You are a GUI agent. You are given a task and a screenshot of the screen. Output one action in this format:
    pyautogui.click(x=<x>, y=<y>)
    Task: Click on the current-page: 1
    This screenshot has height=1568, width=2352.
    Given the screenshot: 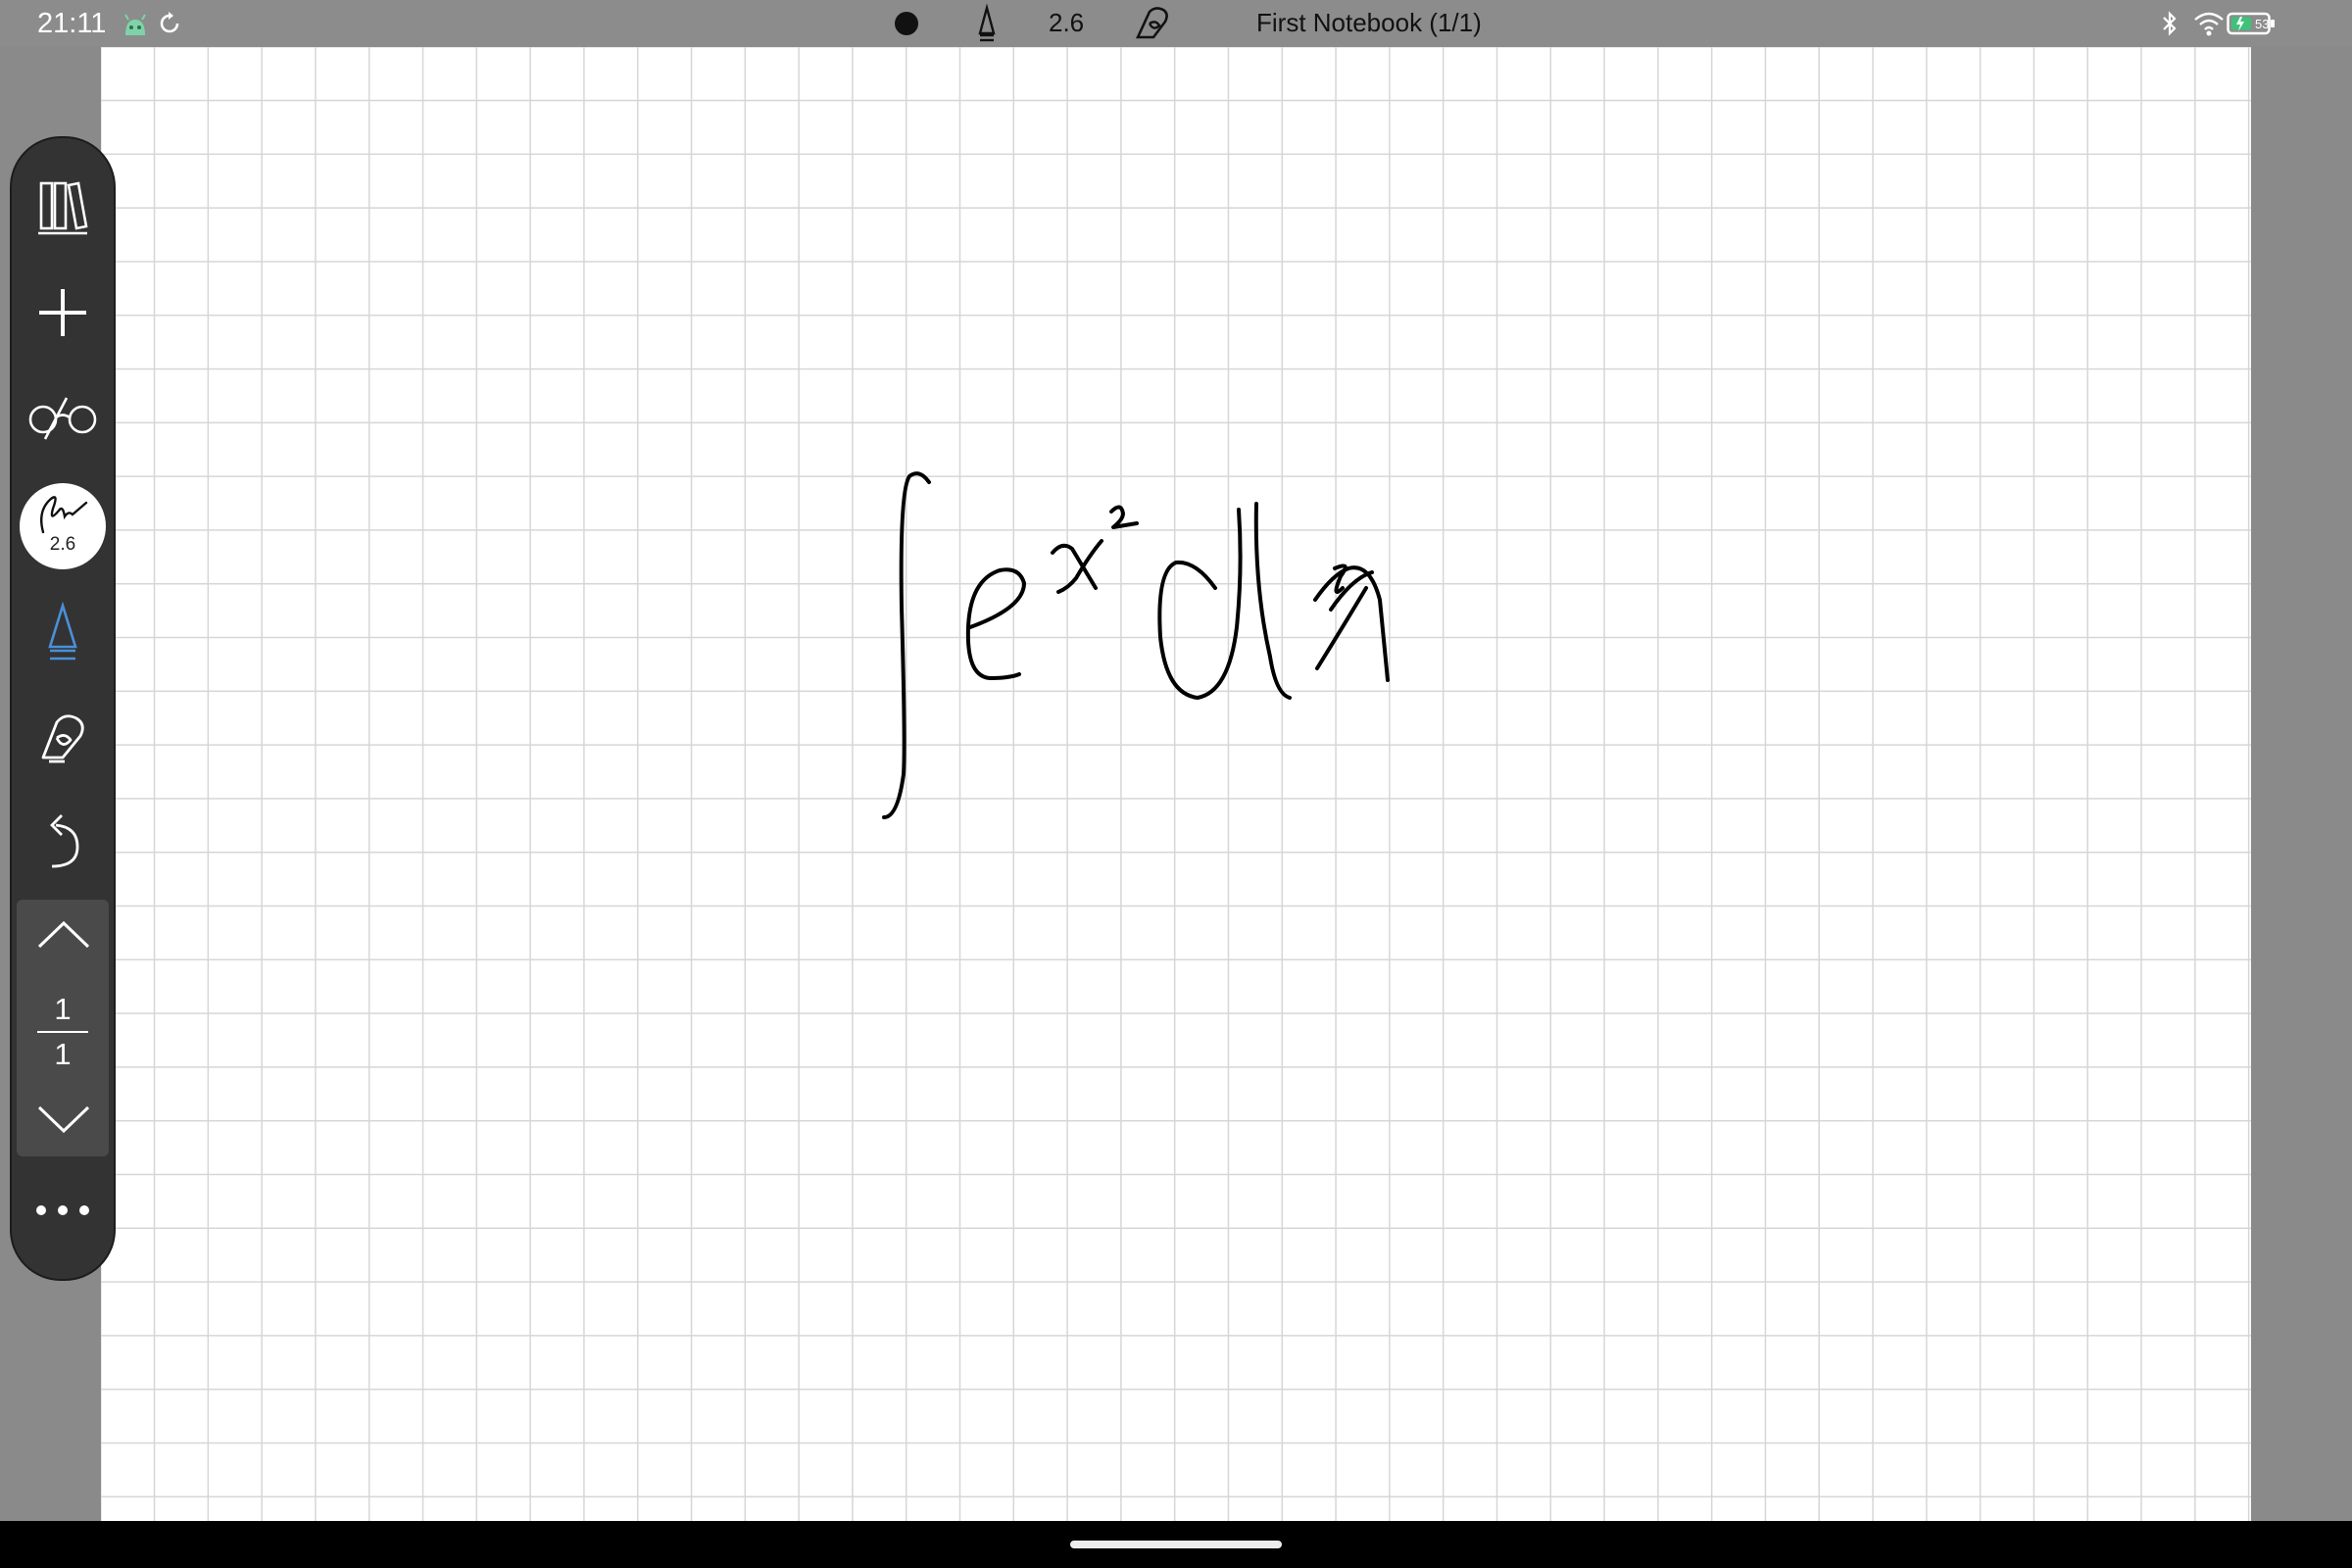 What is the action you would take?
    pyautogui.click(x=63, y=1009)
    